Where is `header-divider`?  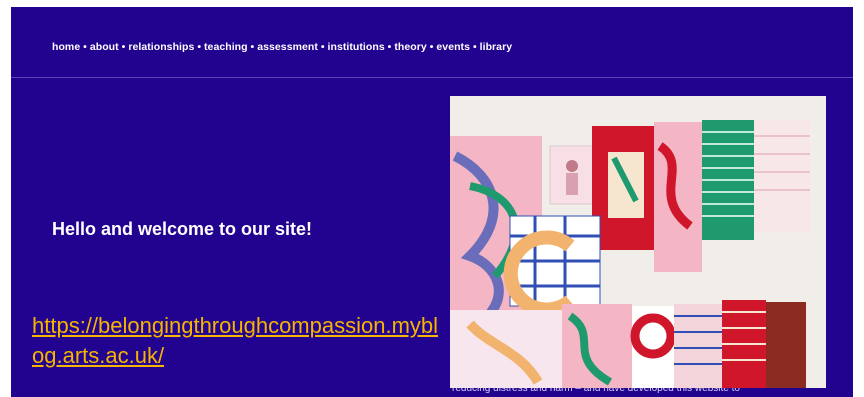
header-divider is located at coordinates (432, 77).